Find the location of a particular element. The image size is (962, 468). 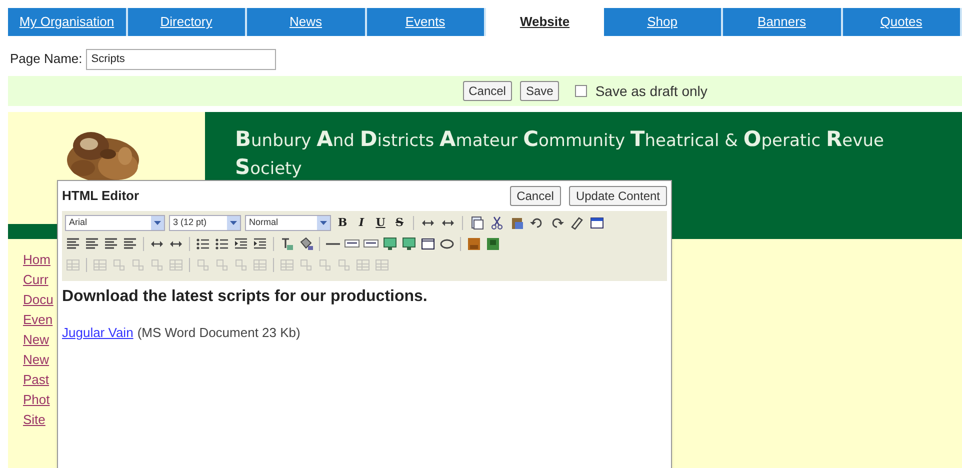

document-link: Jugular Vain is located at coordinates (98, 332).